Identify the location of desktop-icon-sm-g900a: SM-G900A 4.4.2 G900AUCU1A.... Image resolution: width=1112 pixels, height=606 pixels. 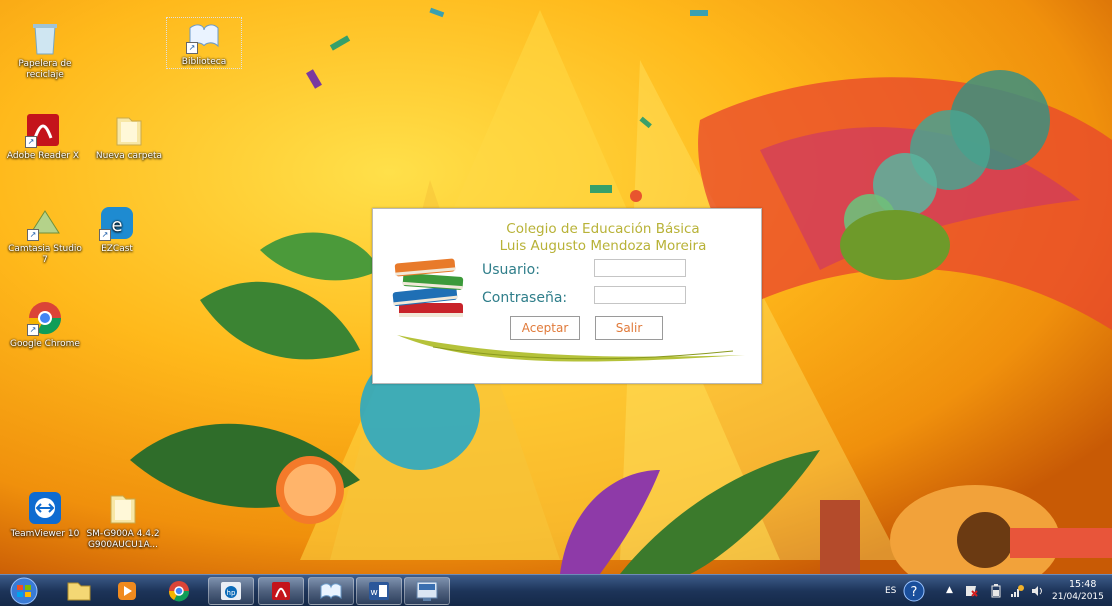
(123, 520).